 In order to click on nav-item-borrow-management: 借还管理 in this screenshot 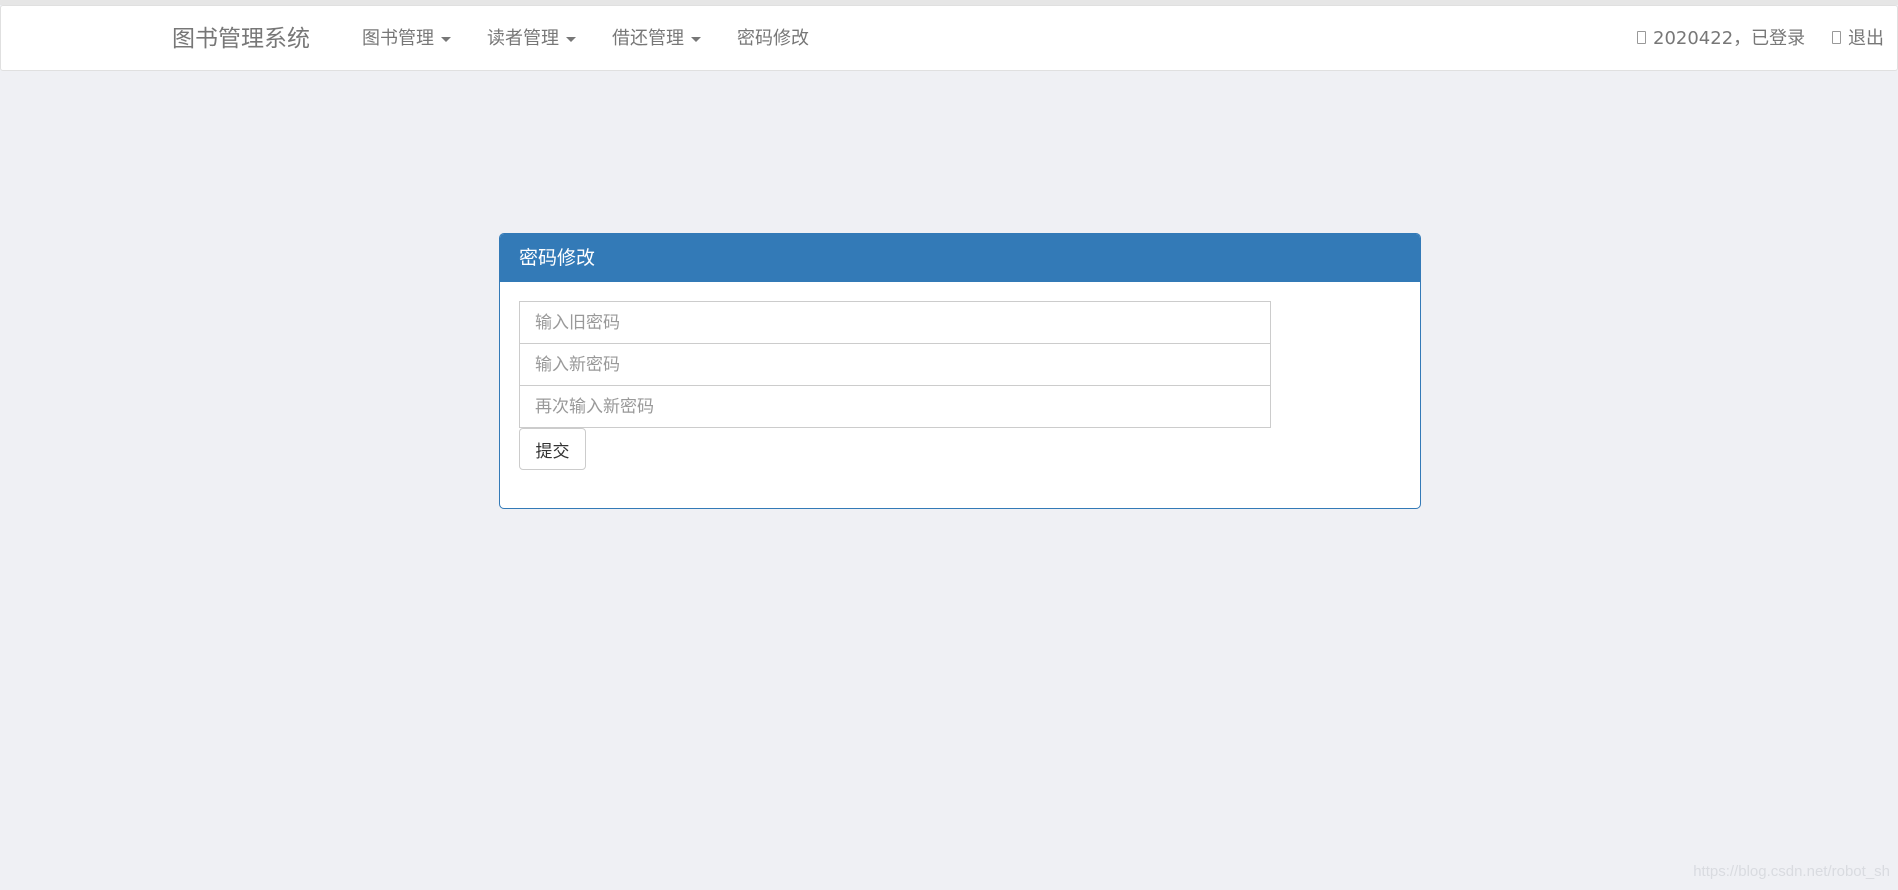, I will do `click(656, 39)`.